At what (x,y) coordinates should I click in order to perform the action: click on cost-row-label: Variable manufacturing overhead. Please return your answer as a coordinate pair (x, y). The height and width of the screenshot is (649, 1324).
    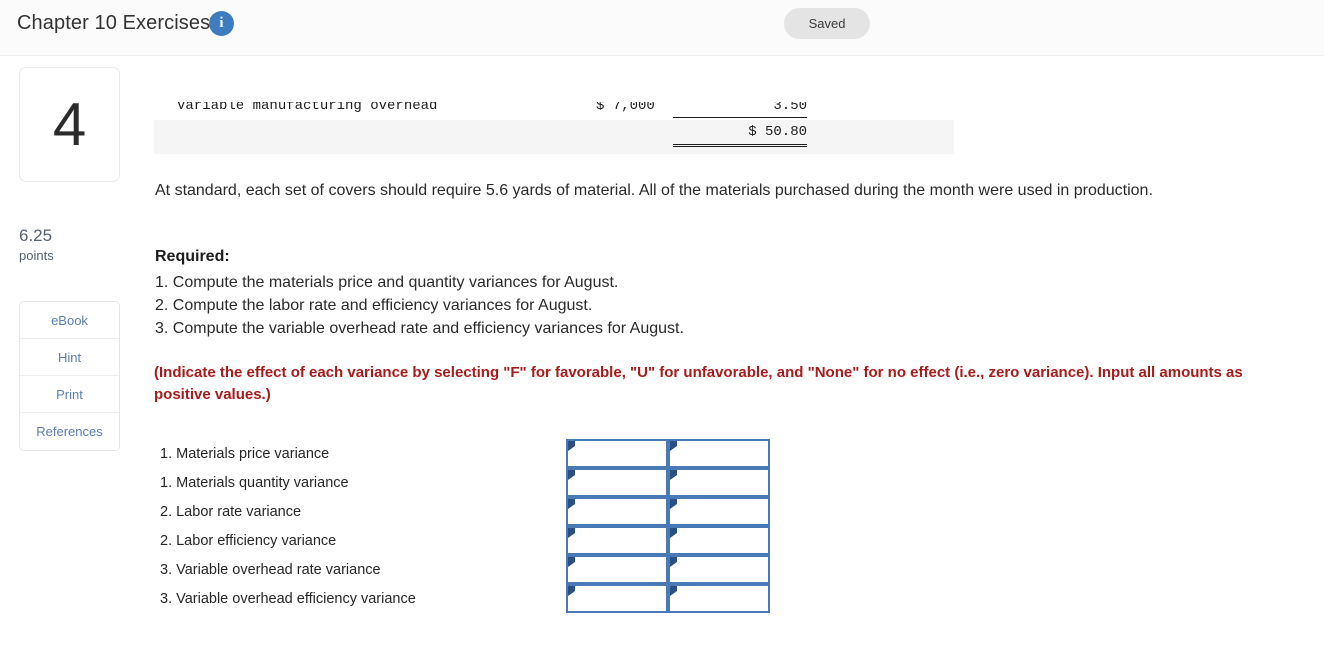
    Looking at the image, I should click on (307, 108).